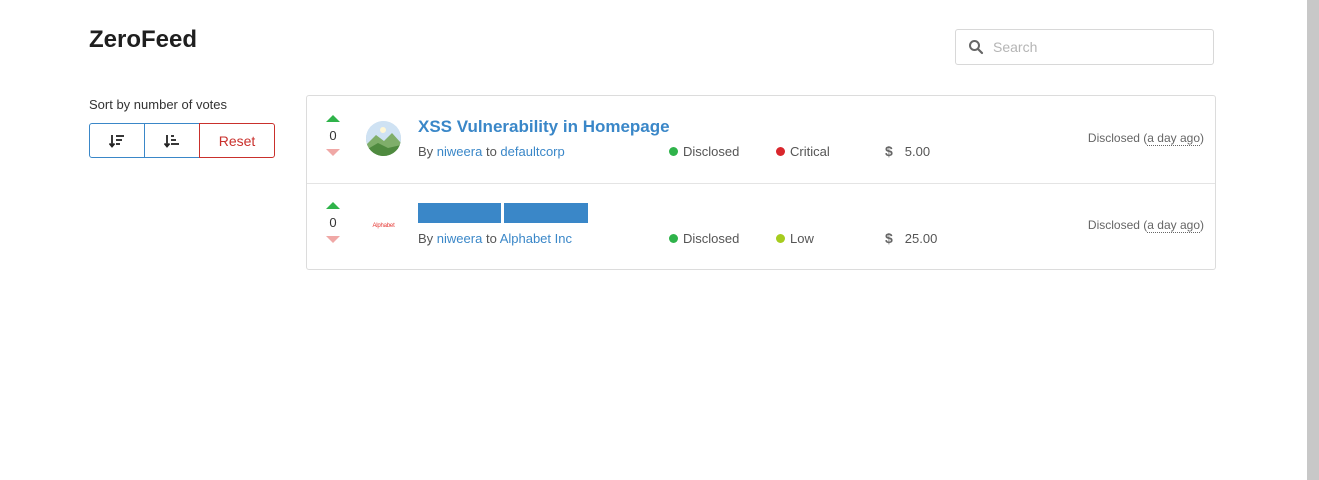 This screenshot has height=480, width=1319. I want to click on search-input, so click(1098, 47).